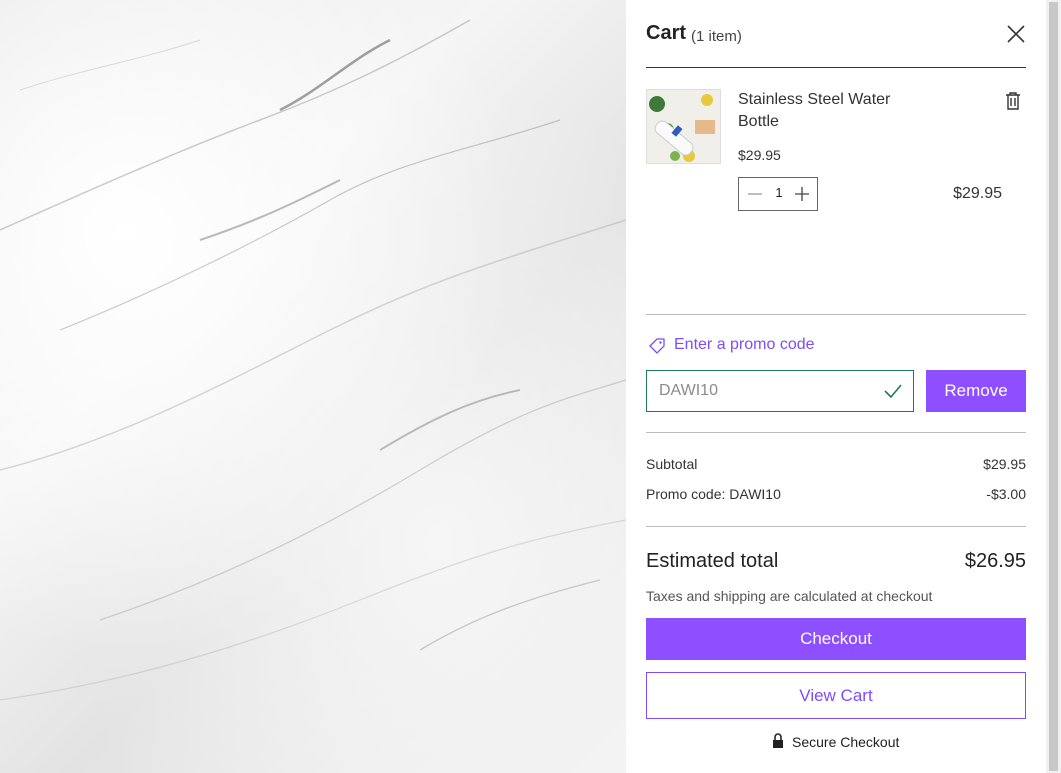  I want to click on cart-header: Cart (1 item), so click(836, 44).